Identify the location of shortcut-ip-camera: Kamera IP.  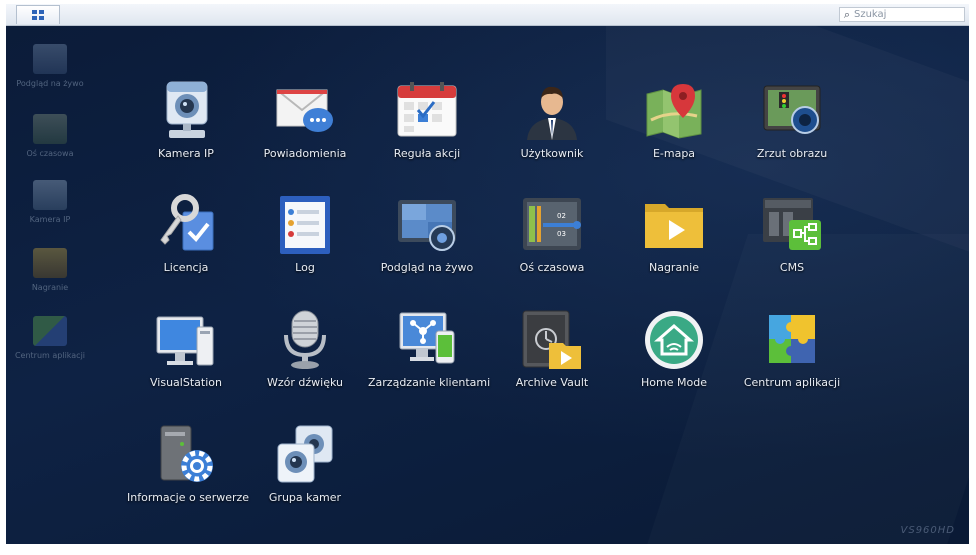
(50, 202).